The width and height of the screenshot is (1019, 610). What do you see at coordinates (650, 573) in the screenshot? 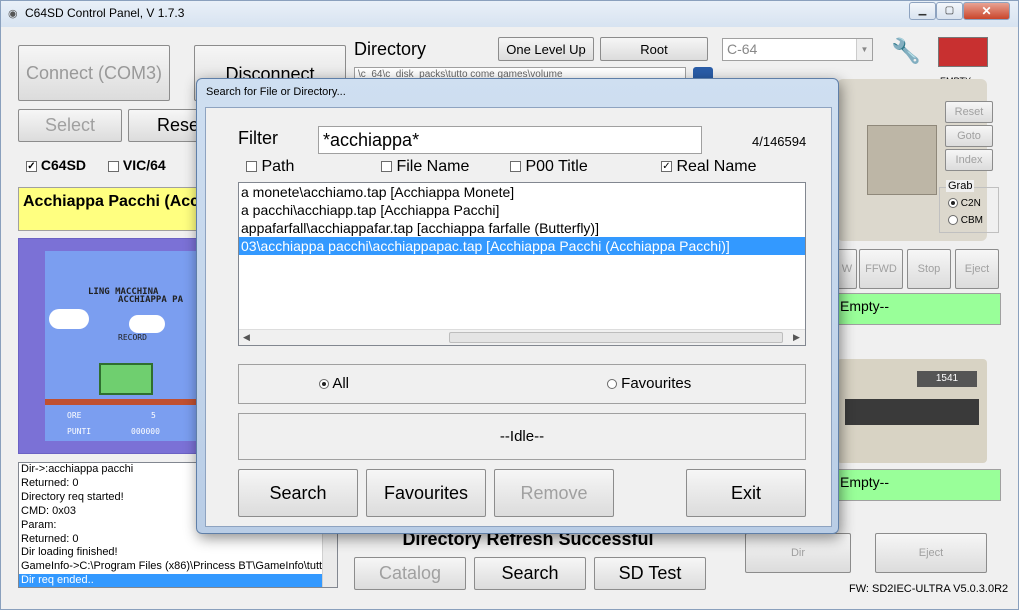
I see `sd-test-button: SD Test` at bounding box center [650, 573].